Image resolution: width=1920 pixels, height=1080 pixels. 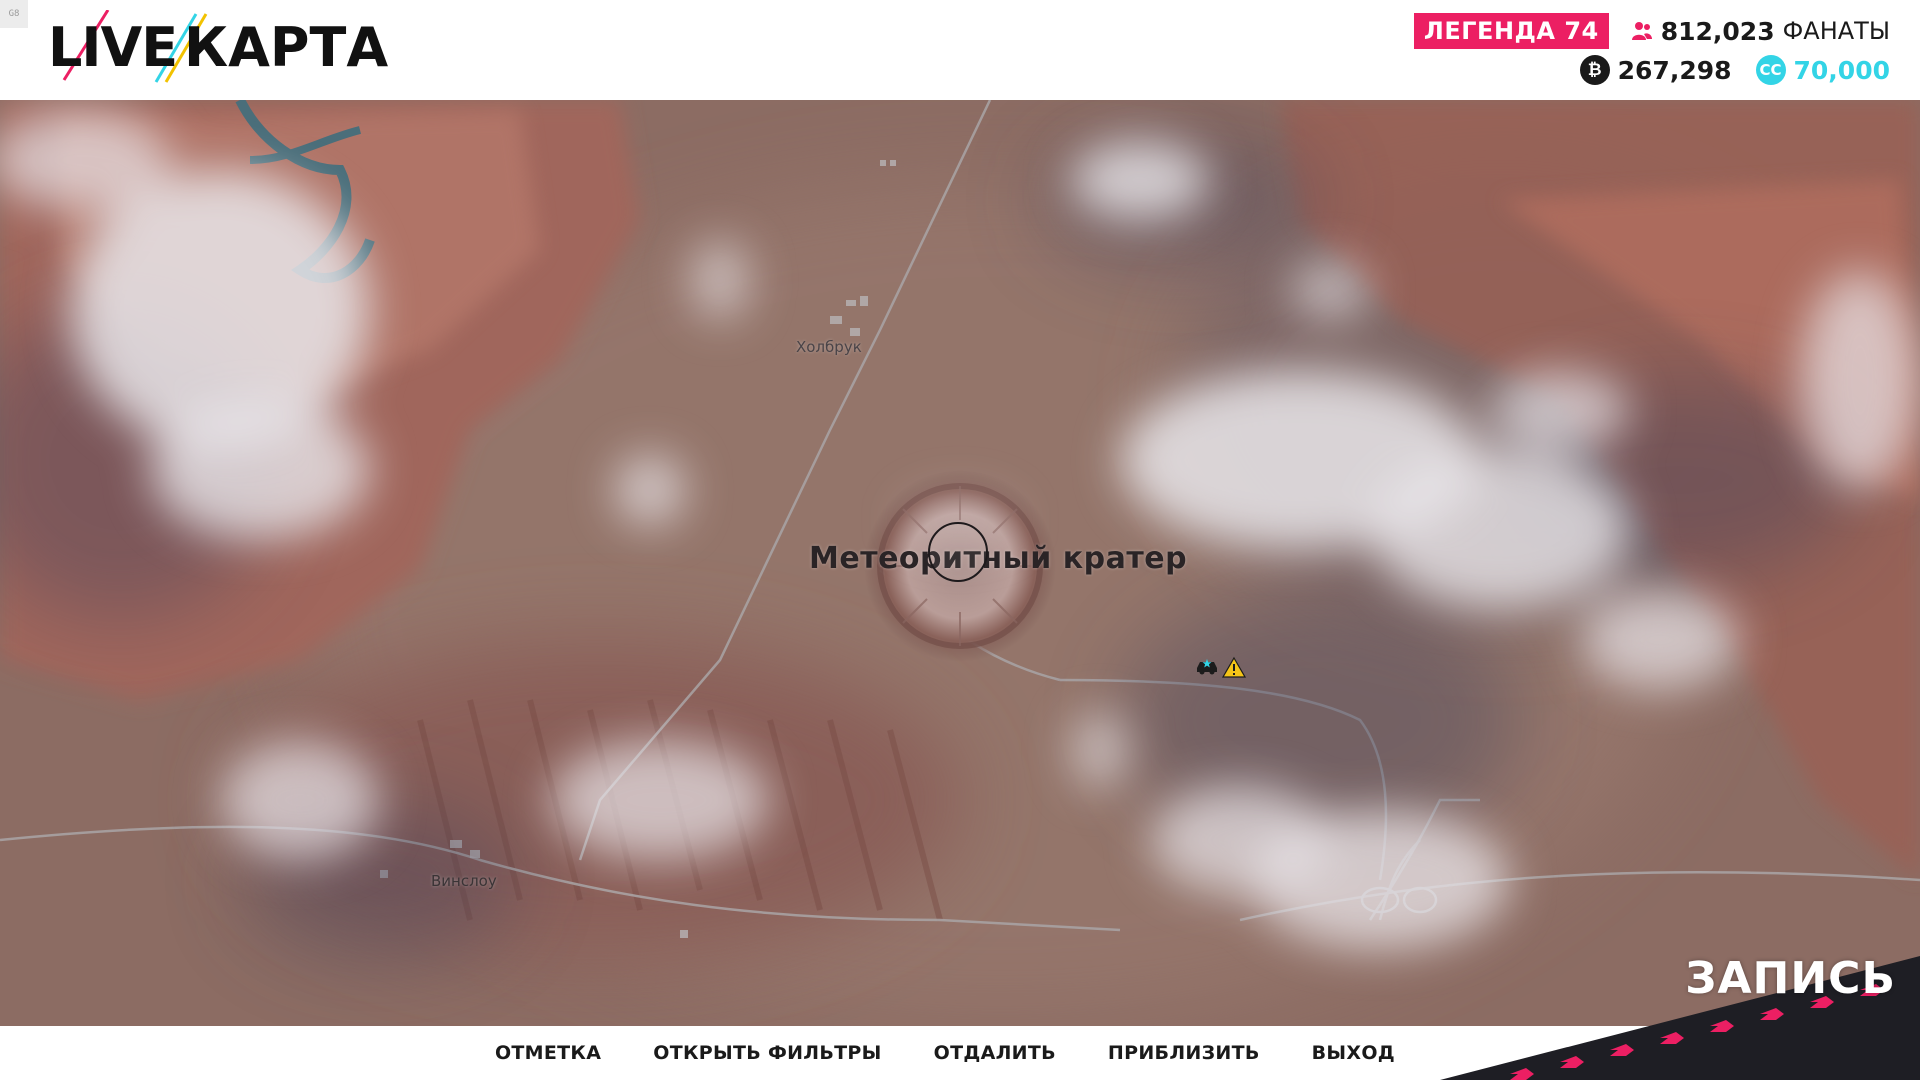 What do you see at coordinates (829, 347) in the screenshot?
I see `location-label-holbrook: Холбрук` at bounding box center [829, 347].